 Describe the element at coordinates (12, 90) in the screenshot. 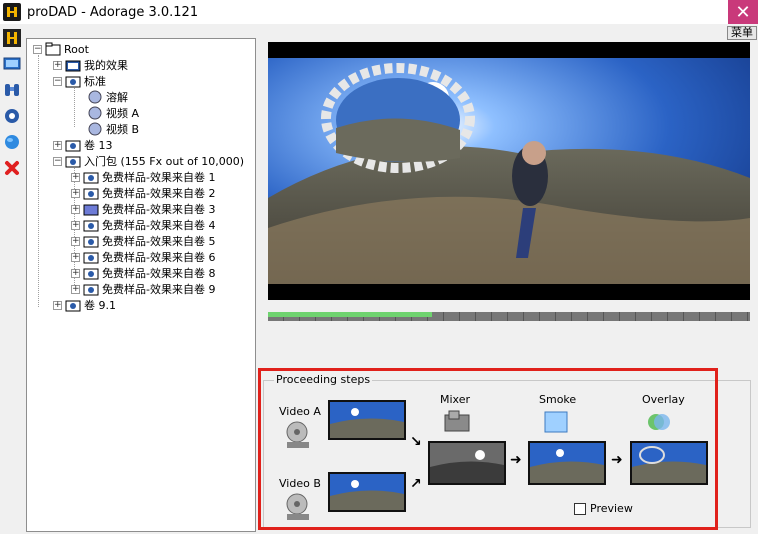

I see `binoculars-icon` at that location.